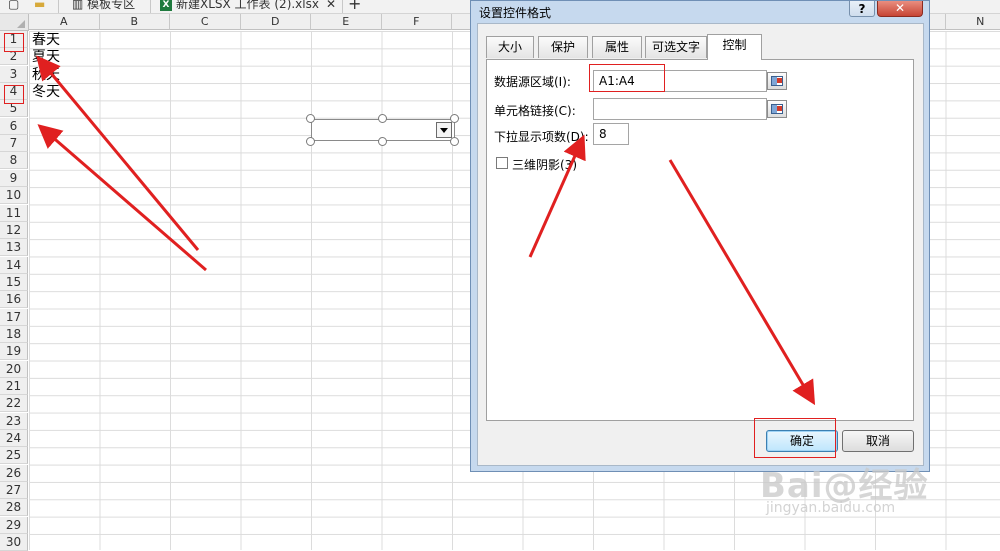 This screenshot has height=551, width=1000. What do you see at coordinates (14, 126) in the screenshot?
I see `row-header: 6` at bounding box center [14, 126].